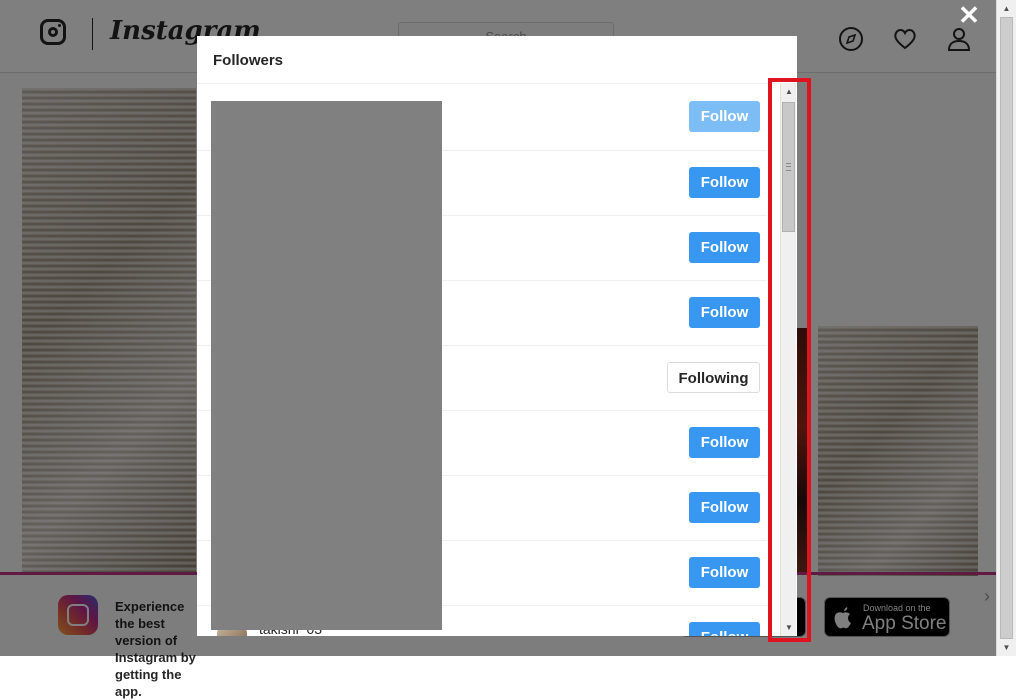  What do you see at coordinates (248, 60) in the screenshot?
I see `modal-title: Followers` at bounding box center [248, 60].